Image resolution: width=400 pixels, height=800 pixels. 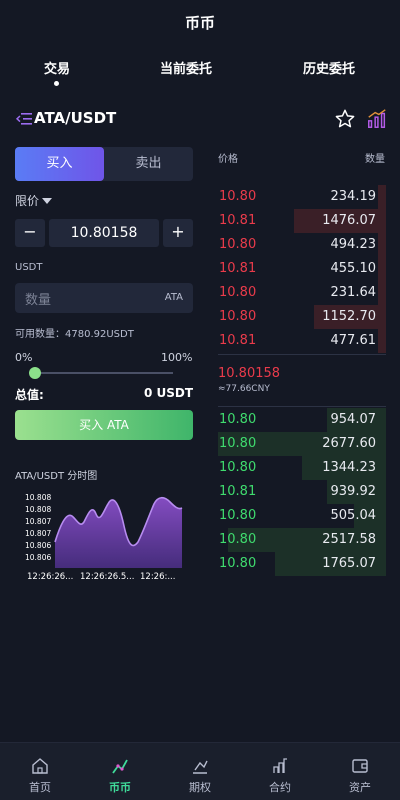 I want to click on percent-slider-thumb, so click(x=35, y=373).